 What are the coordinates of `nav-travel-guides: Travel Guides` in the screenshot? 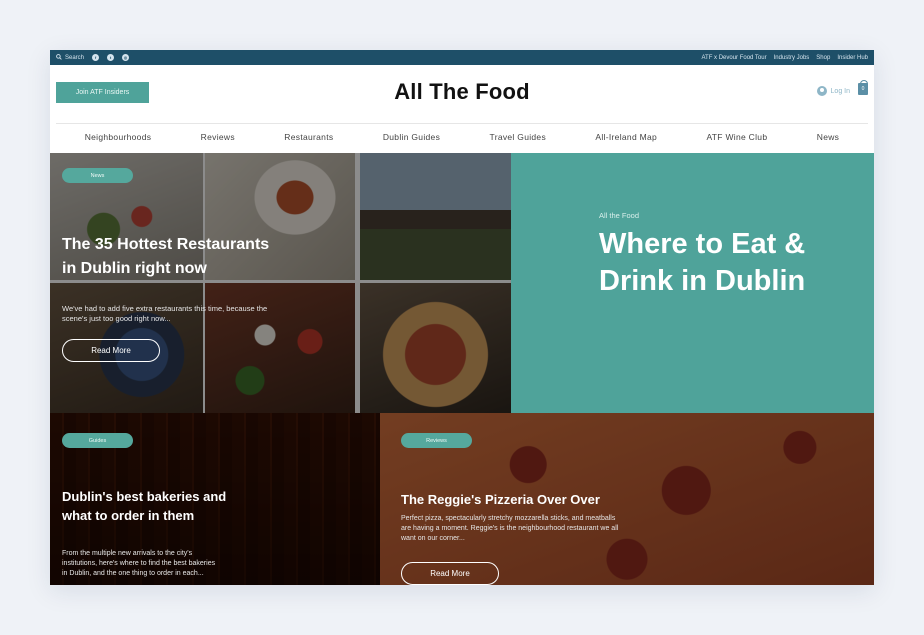 It's located at (518, 137).